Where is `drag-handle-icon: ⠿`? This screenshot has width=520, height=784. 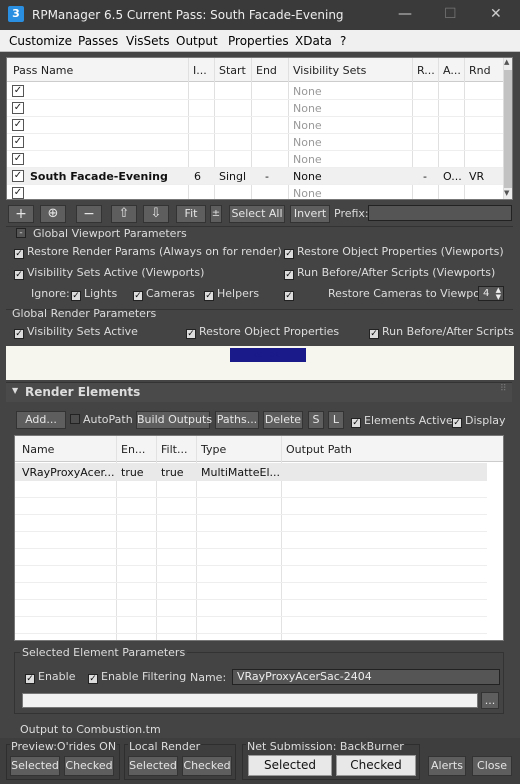 drag-handle-icon: ⠿ is located at coordinates (503, 389).